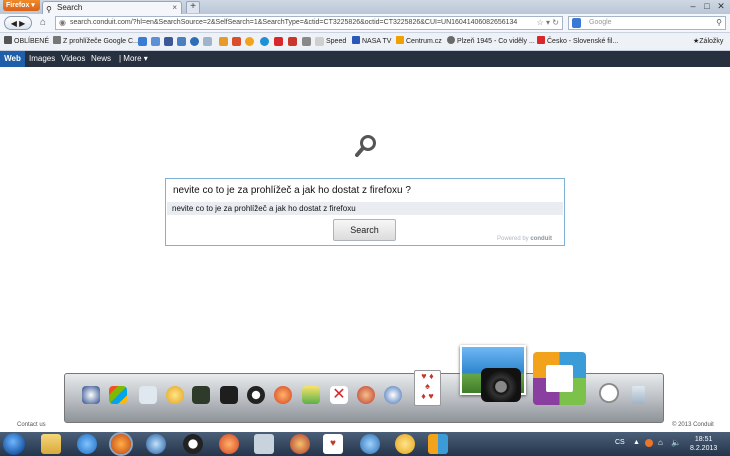 The image size is (730, 456). What do you see at coordinates (609, 393) in the screenshot?
I see `clock-icon` at bounding box center [609, 393].